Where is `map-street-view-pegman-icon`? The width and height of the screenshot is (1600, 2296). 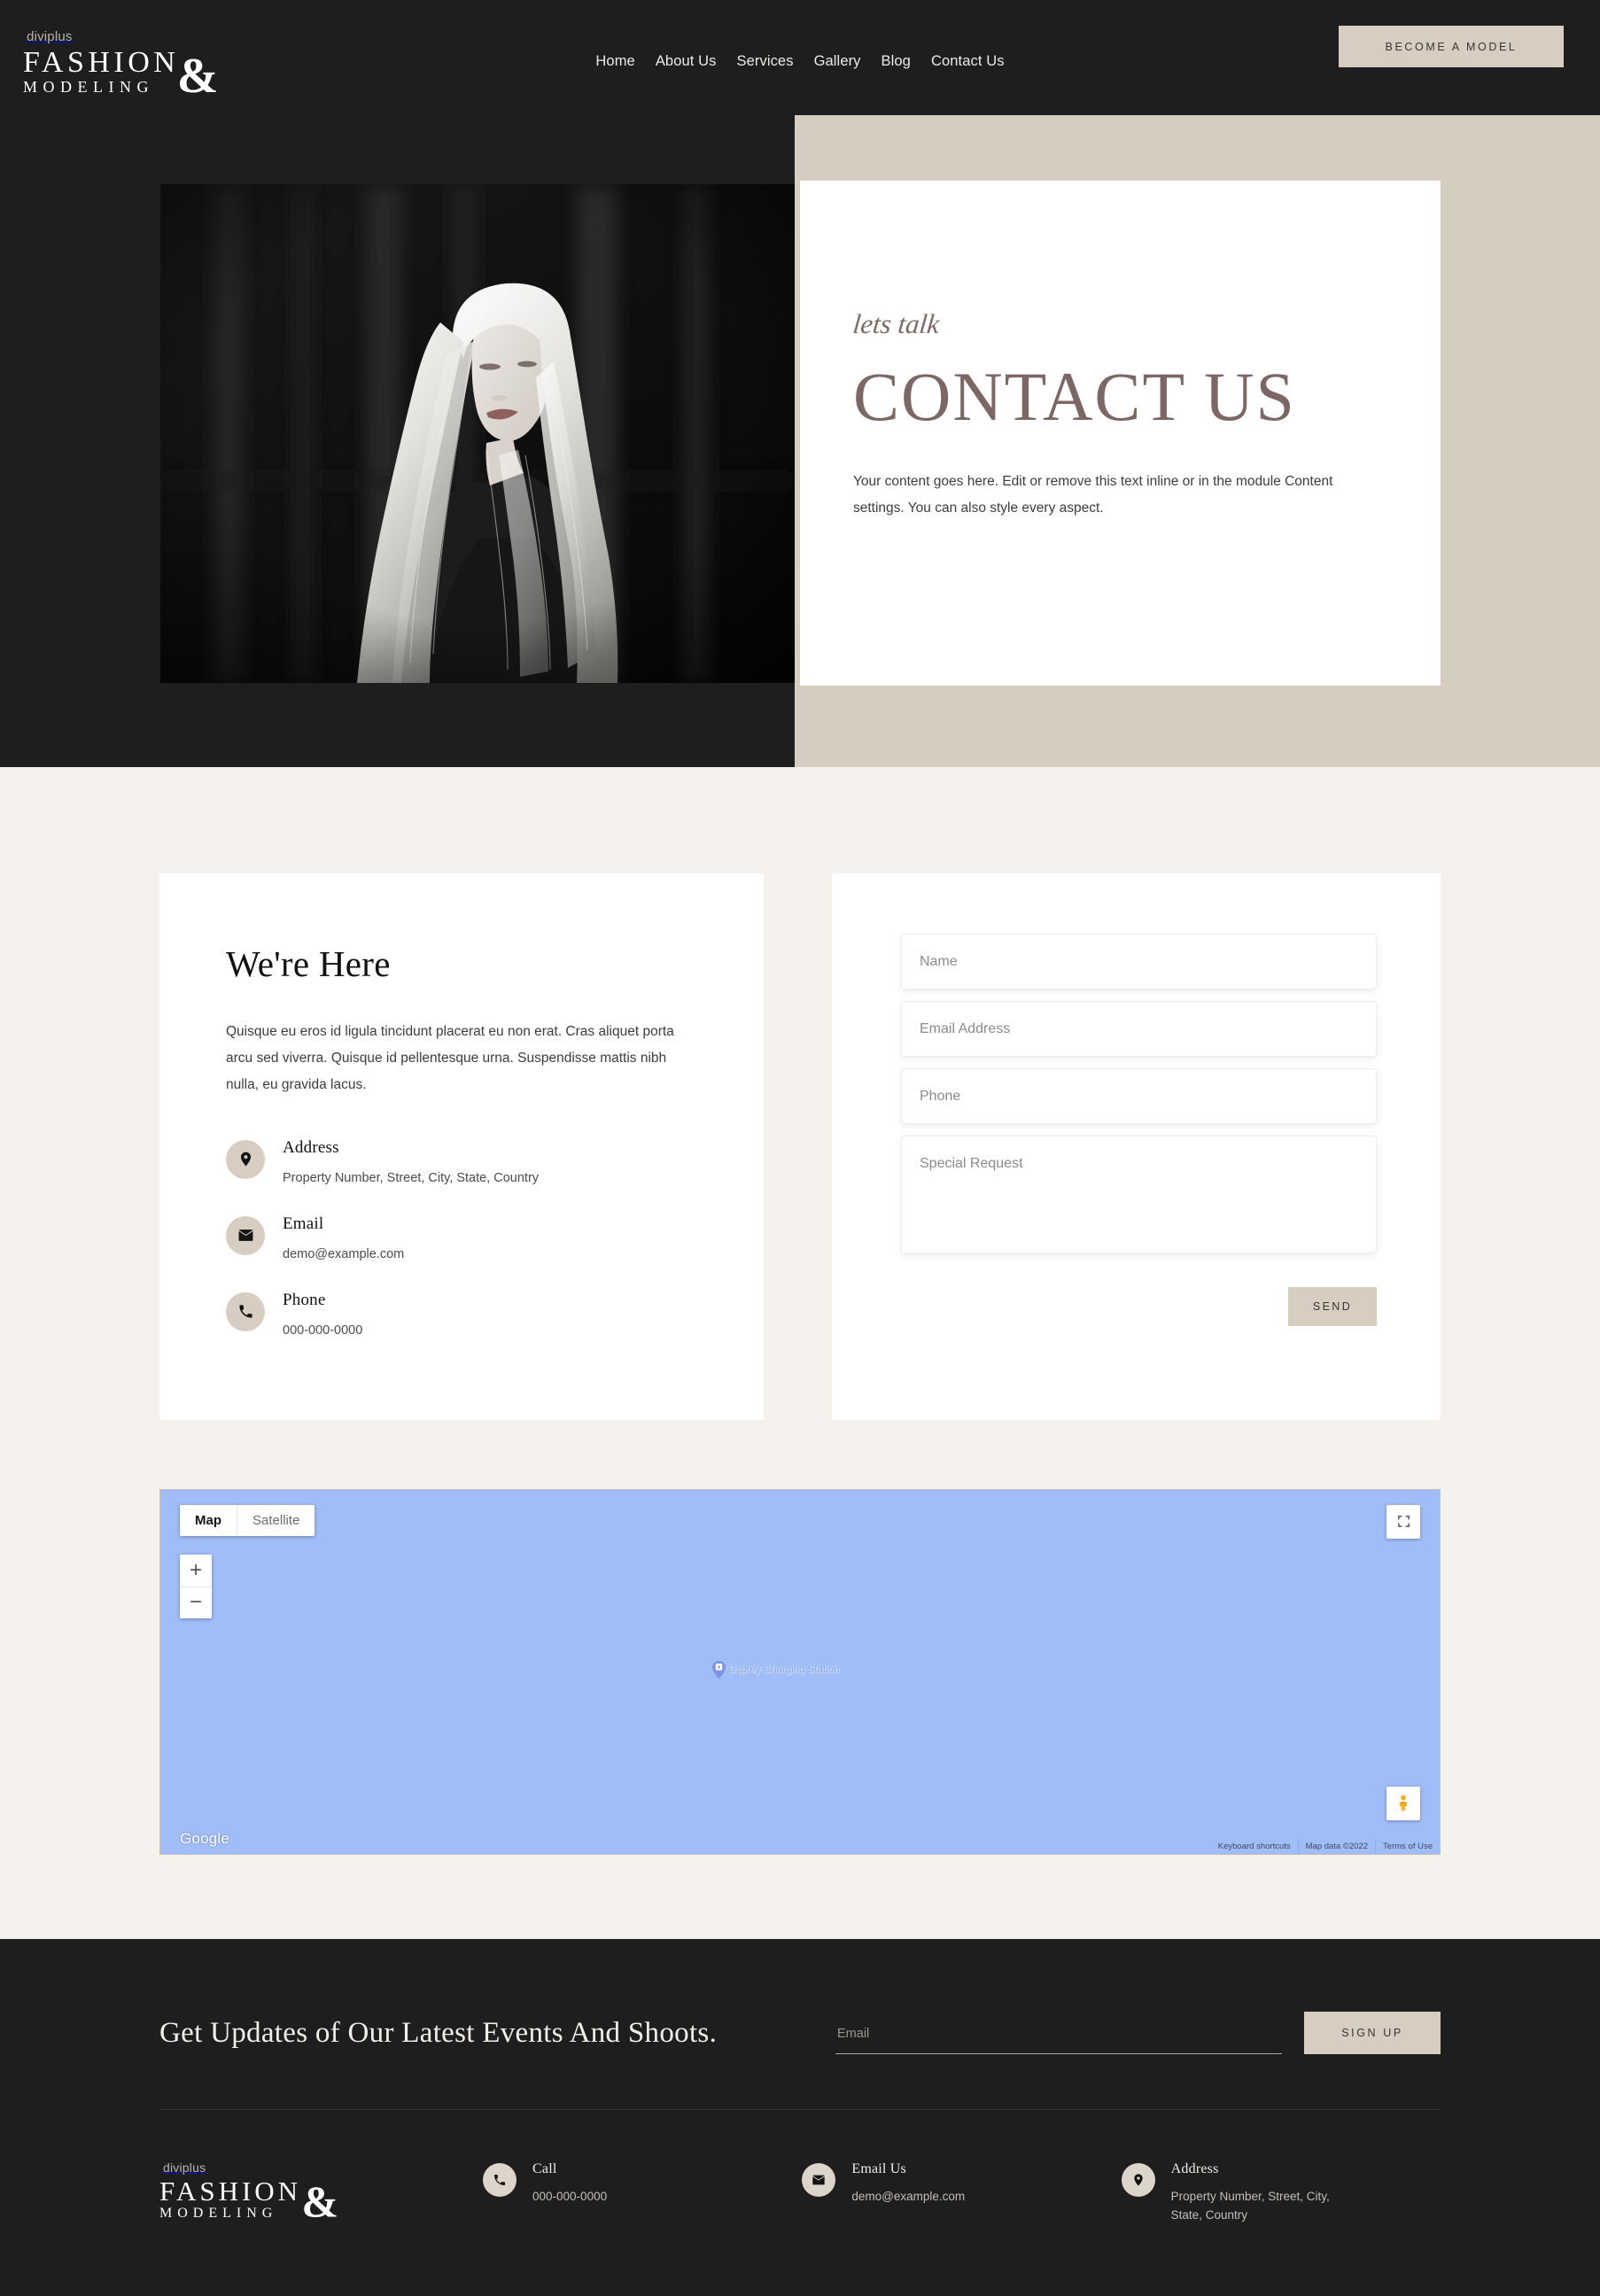
map-street-view-pegman-icon is located at coordinates (1403, 1803).